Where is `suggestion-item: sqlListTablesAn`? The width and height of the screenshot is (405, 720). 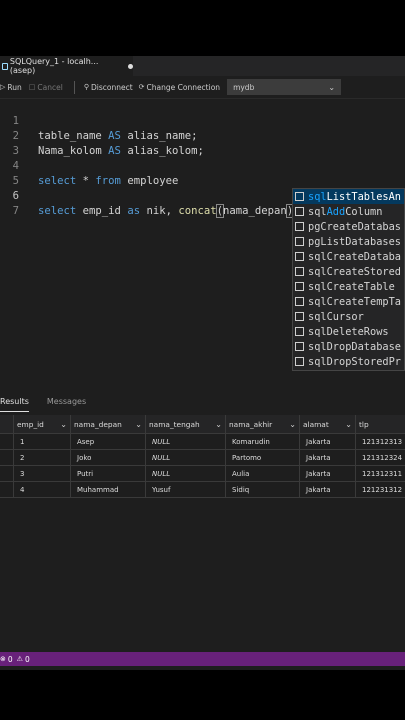
suggestion-item: sqlListTablesAn is located at coordinates (348, 196).